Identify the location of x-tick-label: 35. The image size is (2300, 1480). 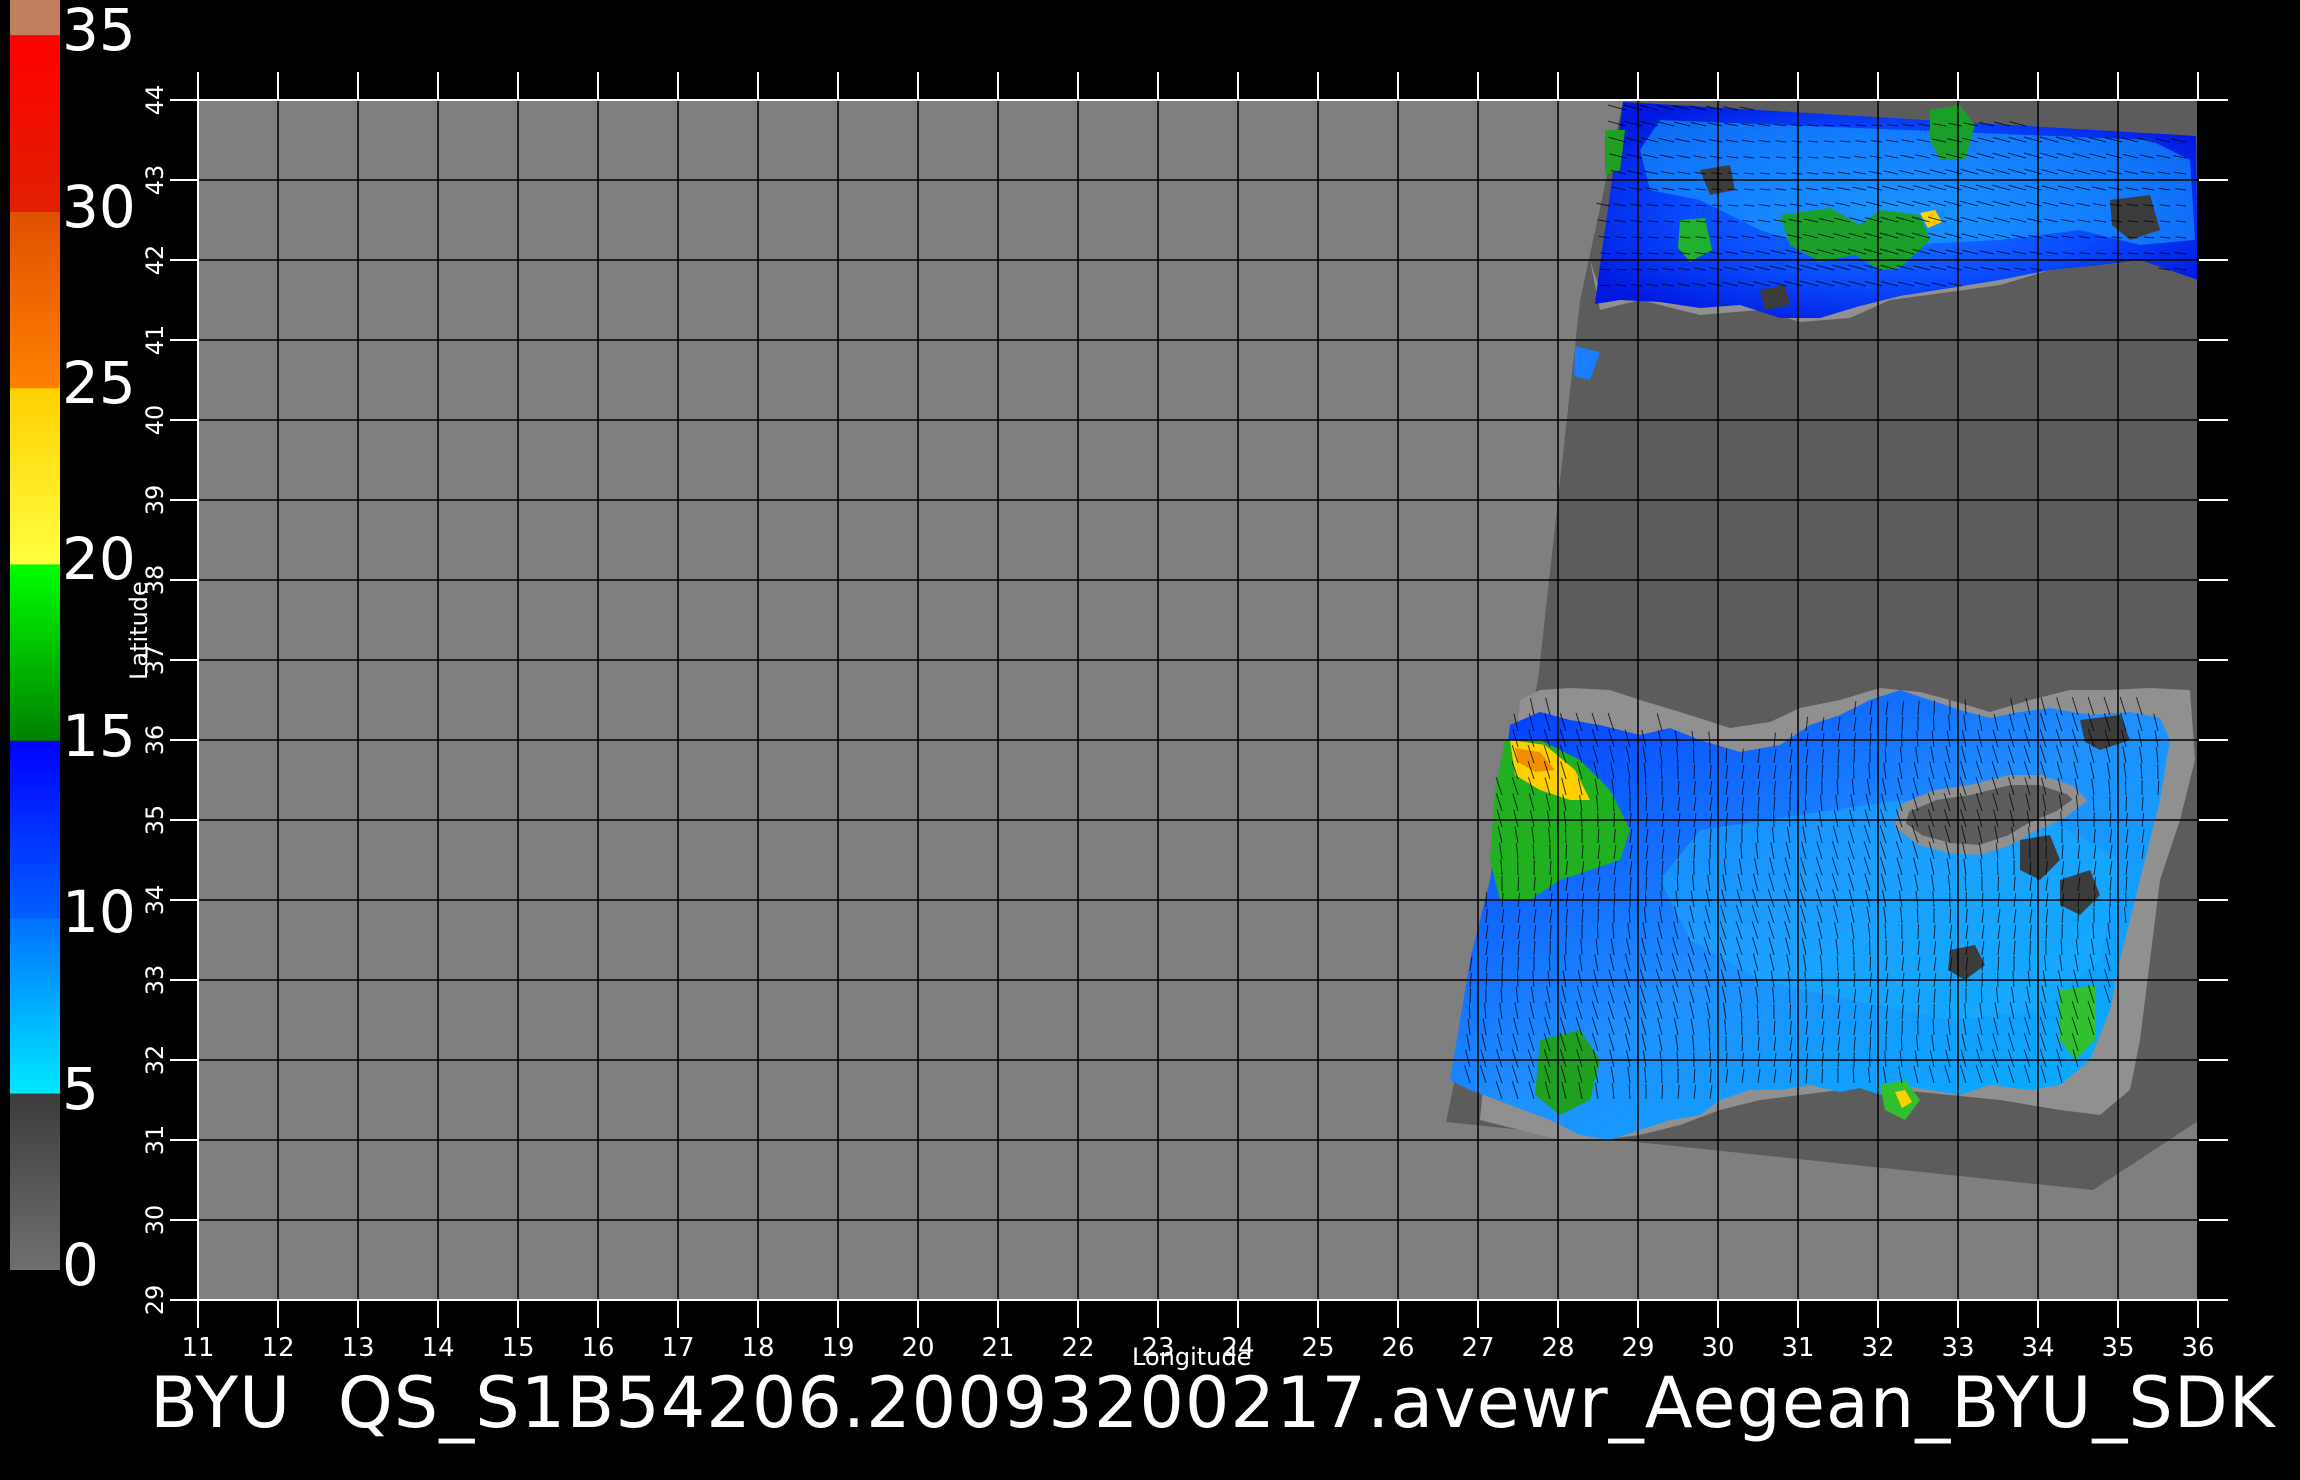
(2117, 1348).